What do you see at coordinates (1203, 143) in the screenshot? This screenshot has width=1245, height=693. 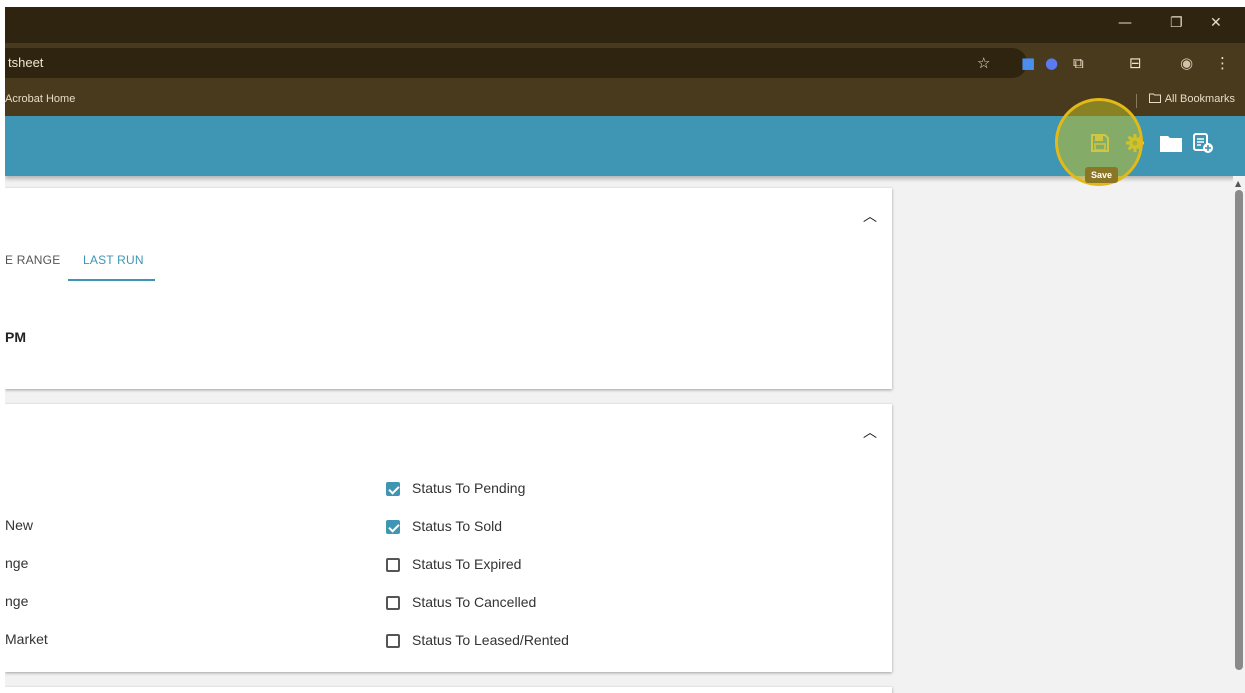 I see `add-report-icon` at bounding box center [1203, 143].